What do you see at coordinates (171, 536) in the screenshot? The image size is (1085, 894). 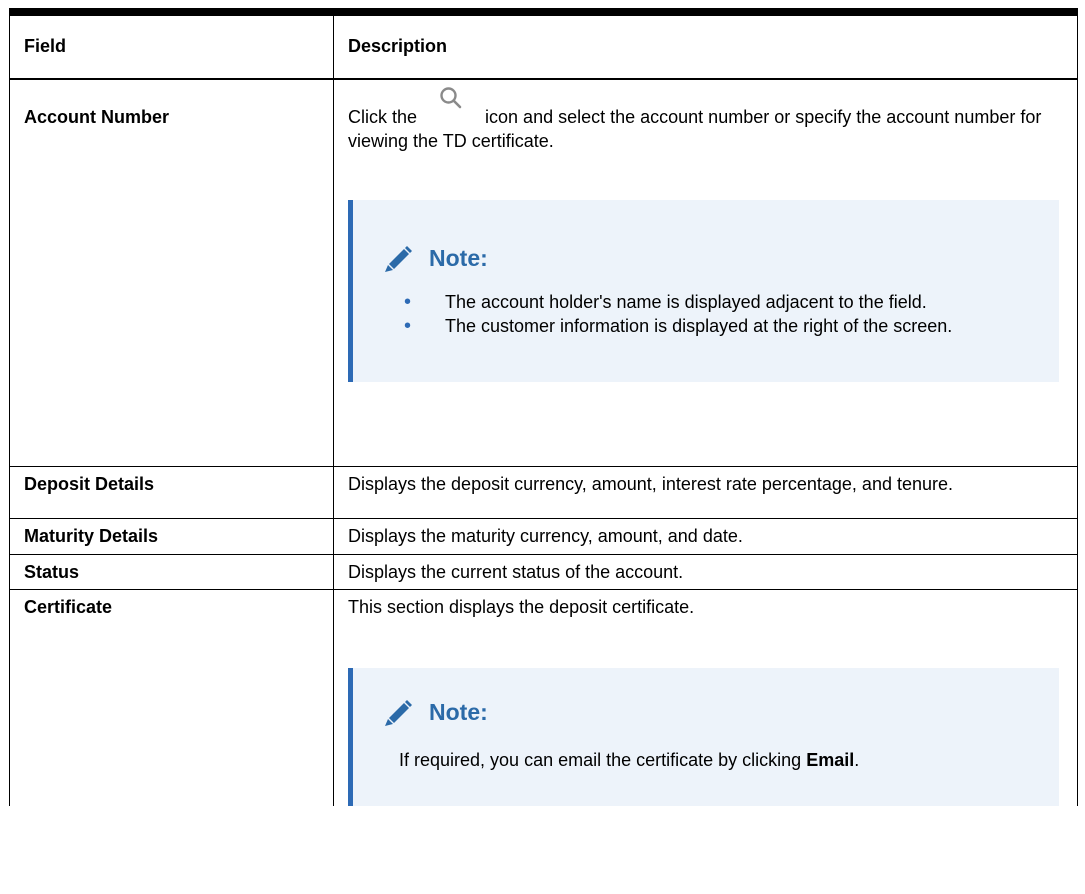 I see `field-maturity-details: Maturity Details` at bounding box center [171, 536].